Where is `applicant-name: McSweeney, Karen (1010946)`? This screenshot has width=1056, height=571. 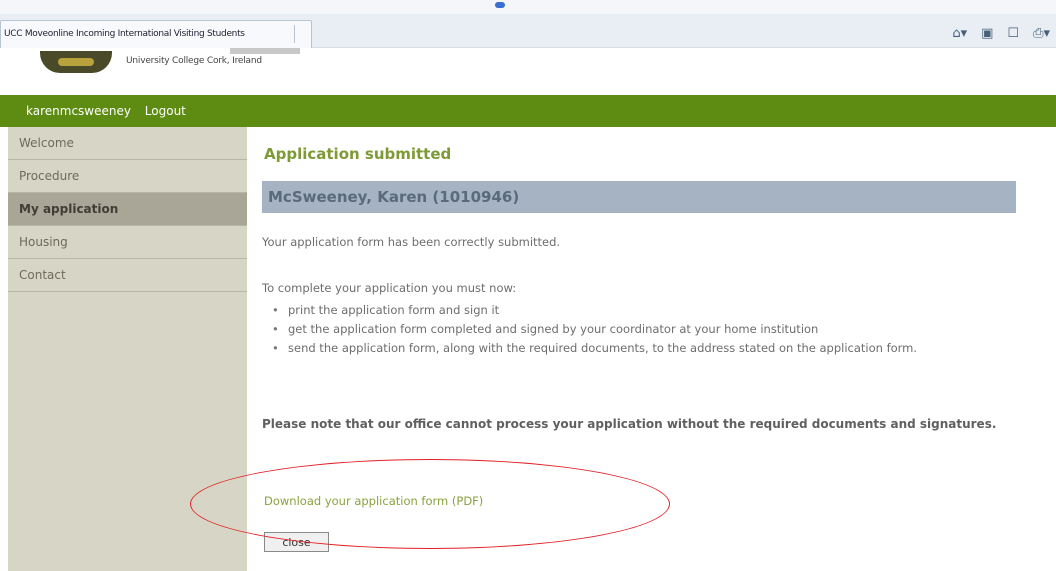 applicant-name: McSweeney, Karen (1010946) is located at coordinates (394, 197).